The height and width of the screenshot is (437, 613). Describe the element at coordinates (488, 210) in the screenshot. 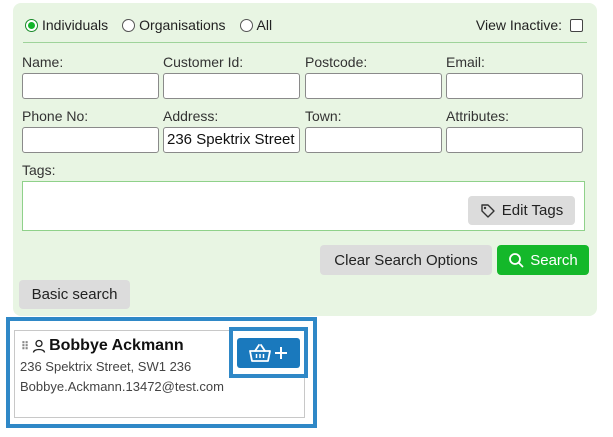

I see `tag-icon` at that location.